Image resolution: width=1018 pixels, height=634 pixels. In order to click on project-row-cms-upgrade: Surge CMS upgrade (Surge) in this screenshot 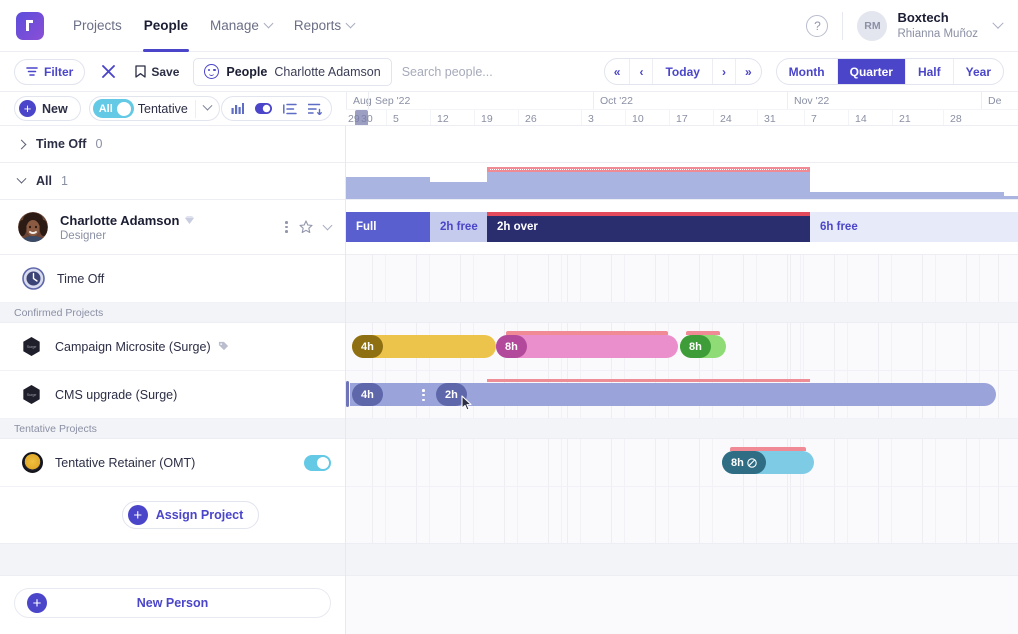, I will do `click(172, 395)`.